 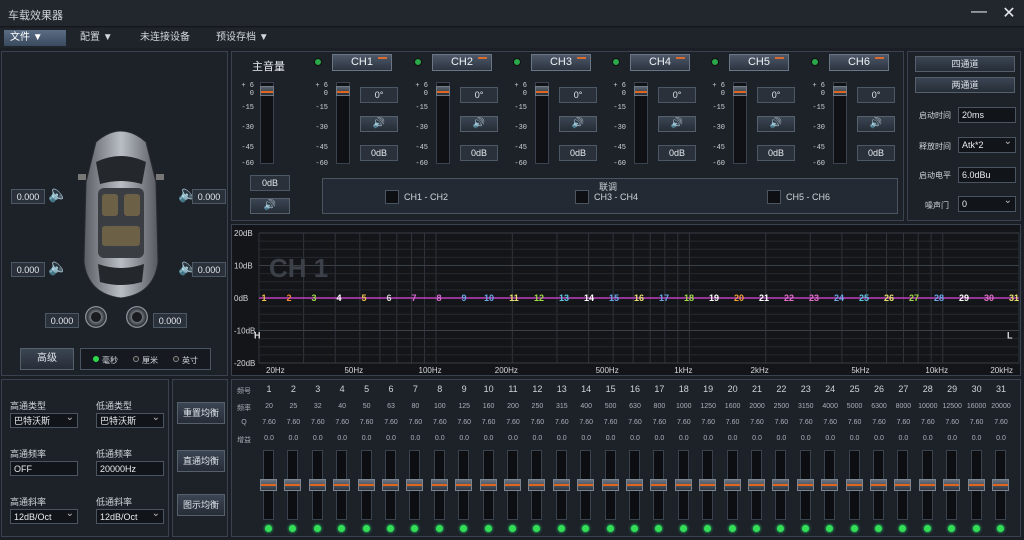 What do you see at coordinates (987, 175) in the screenshot?
I see `threshold-input: 6.0dBu` at bounding box center [987, 175].